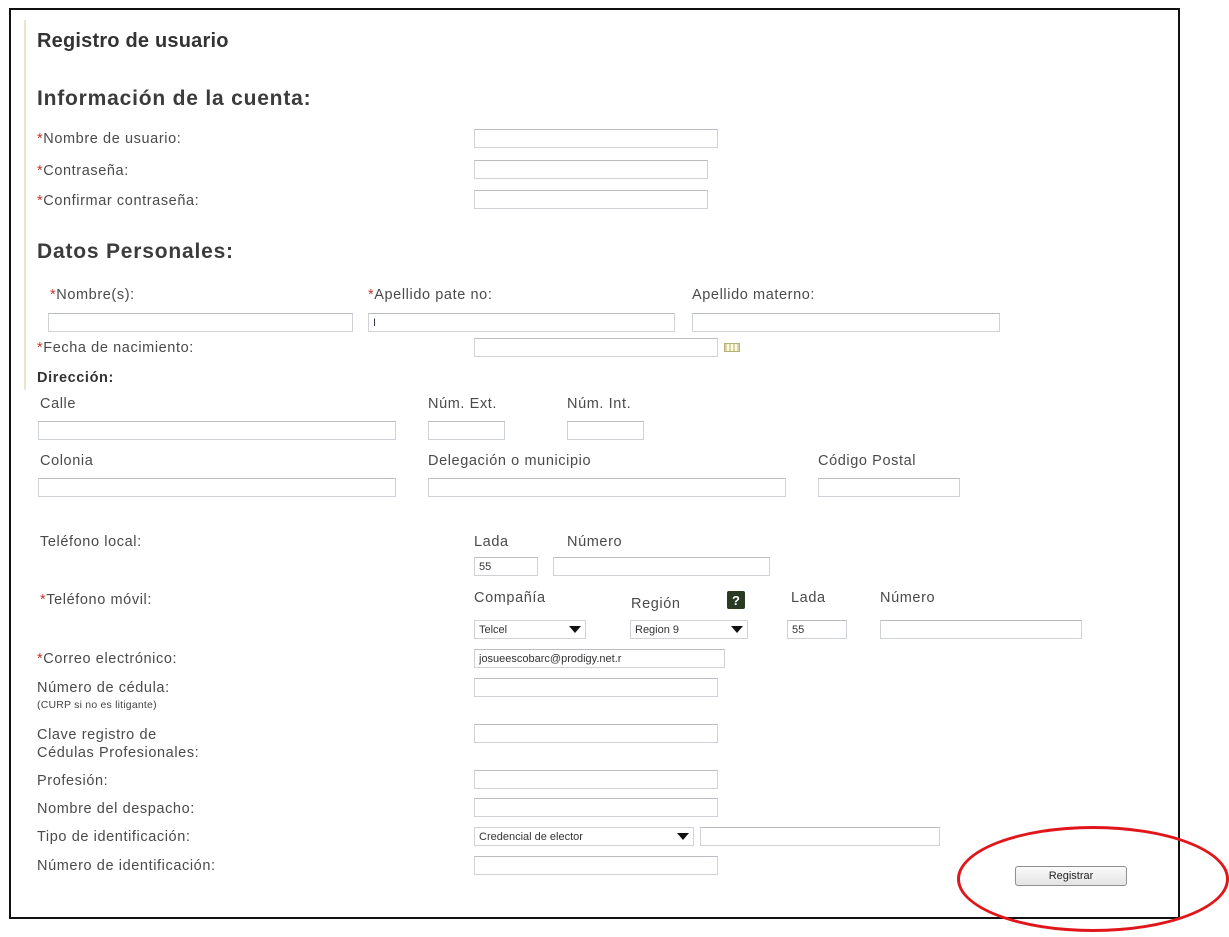 The image size is (1229, 937). What do you see at coordinates (908, 598) in the screenshot?
I see `mobile-number-label: Número` at bounding box center [908, 598].